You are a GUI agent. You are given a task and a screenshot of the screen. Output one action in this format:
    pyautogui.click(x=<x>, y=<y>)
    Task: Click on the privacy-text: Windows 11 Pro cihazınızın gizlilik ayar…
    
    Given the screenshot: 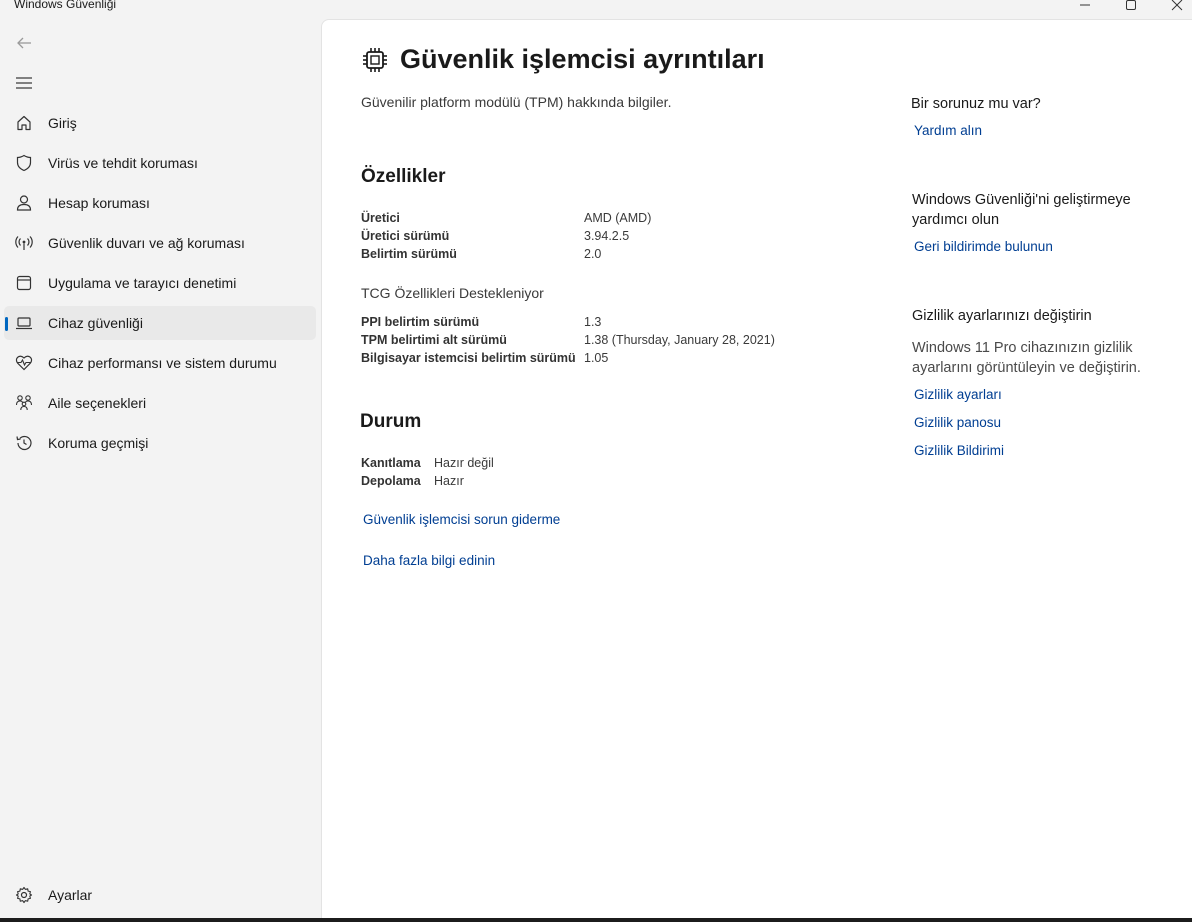 What is the action you would take?
    pyautogui.click(x=1026, y=358)
    